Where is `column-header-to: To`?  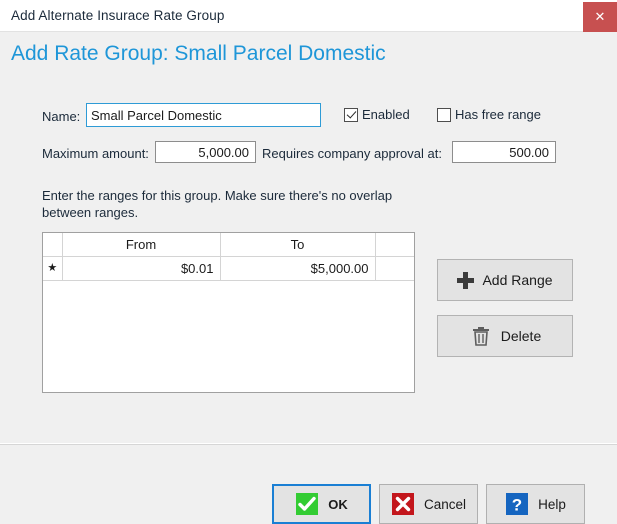 column-header-to: To is located at coordinates (298, 245).